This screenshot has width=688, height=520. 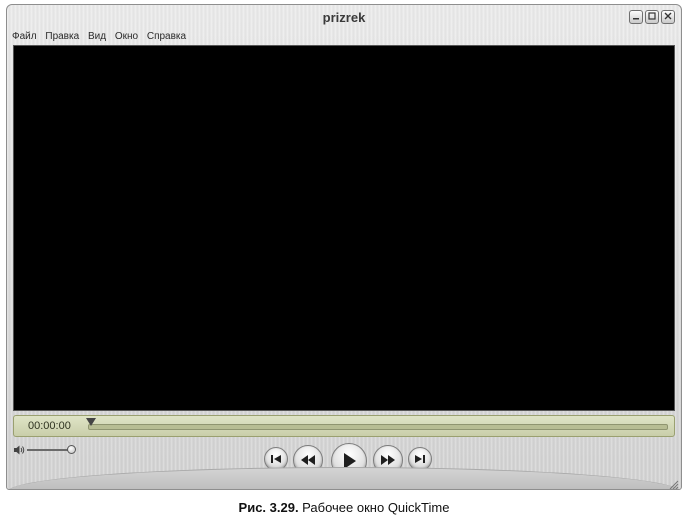 What do you see at coordinates (674, 483) in the screenshot?
I see `resize-grip-icon` at bounding box center [674, 483].